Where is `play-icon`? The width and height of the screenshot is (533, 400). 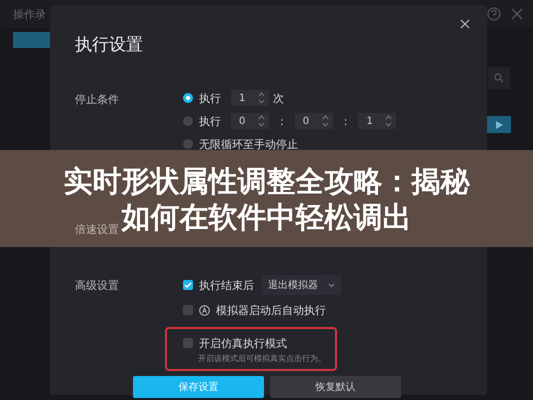
play-icon is located at coordinates (499, 124).